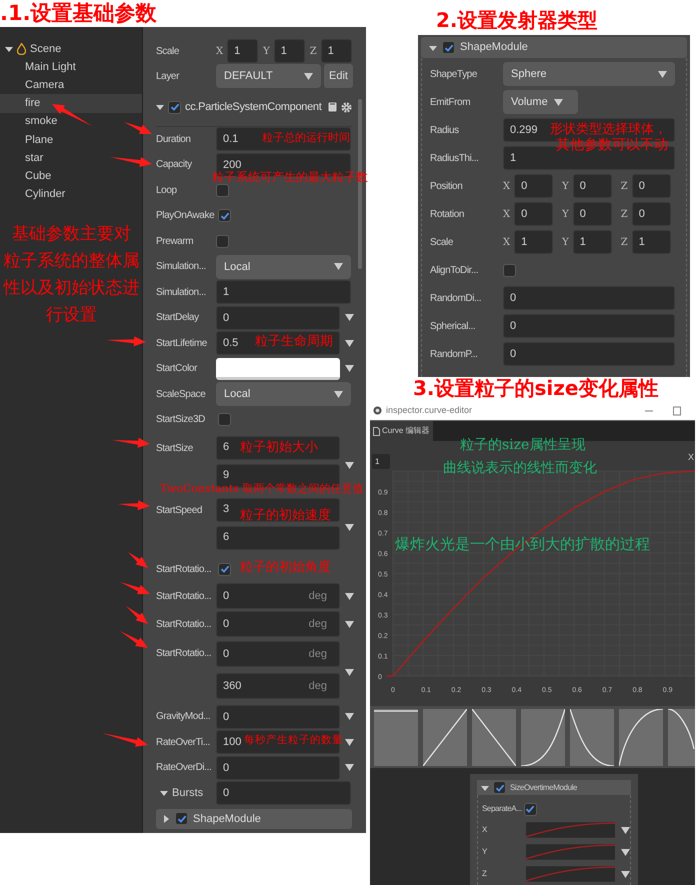 This screenshot has height=885, width=700. Describe the element at coordinates (71, 67) in the screenshot. I see `tree-item: Main Light` at that location.